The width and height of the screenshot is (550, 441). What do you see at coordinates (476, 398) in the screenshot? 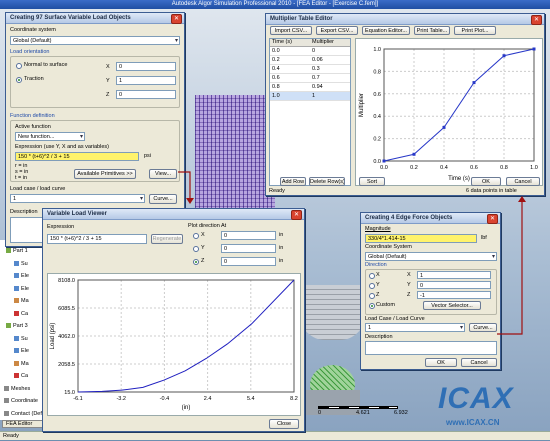
I see `watermark-brand: ICAX` at bounding box center [476, 398].